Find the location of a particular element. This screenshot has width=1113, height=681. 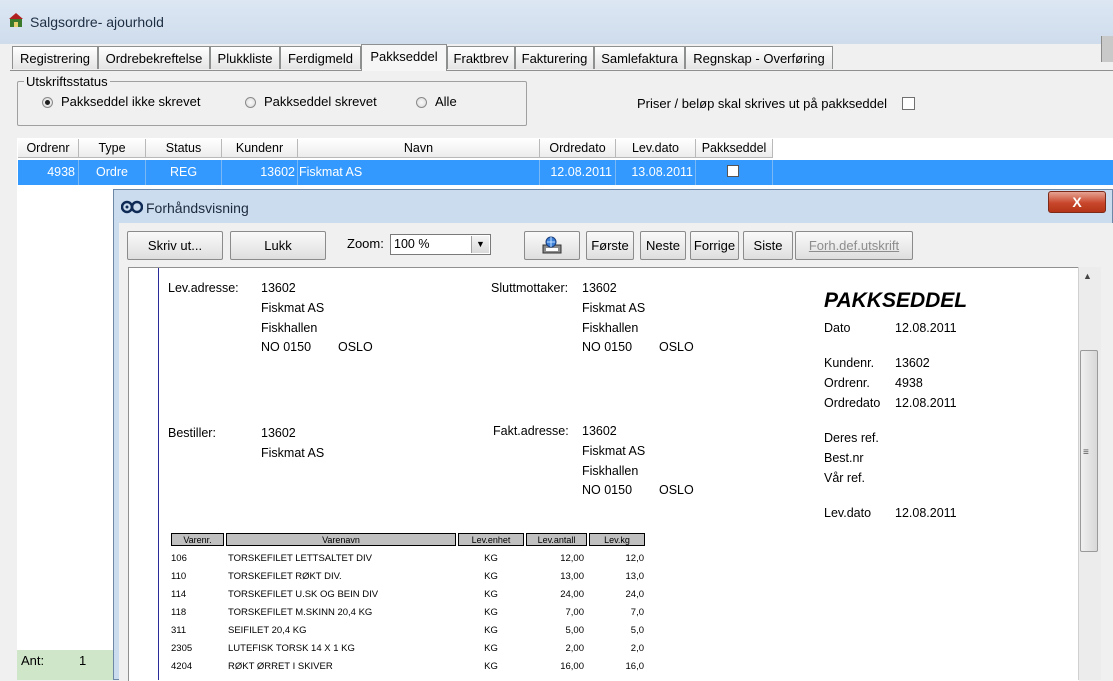

tab-fraktbrev: Fraktbrev is located at coordinates (481, 57).